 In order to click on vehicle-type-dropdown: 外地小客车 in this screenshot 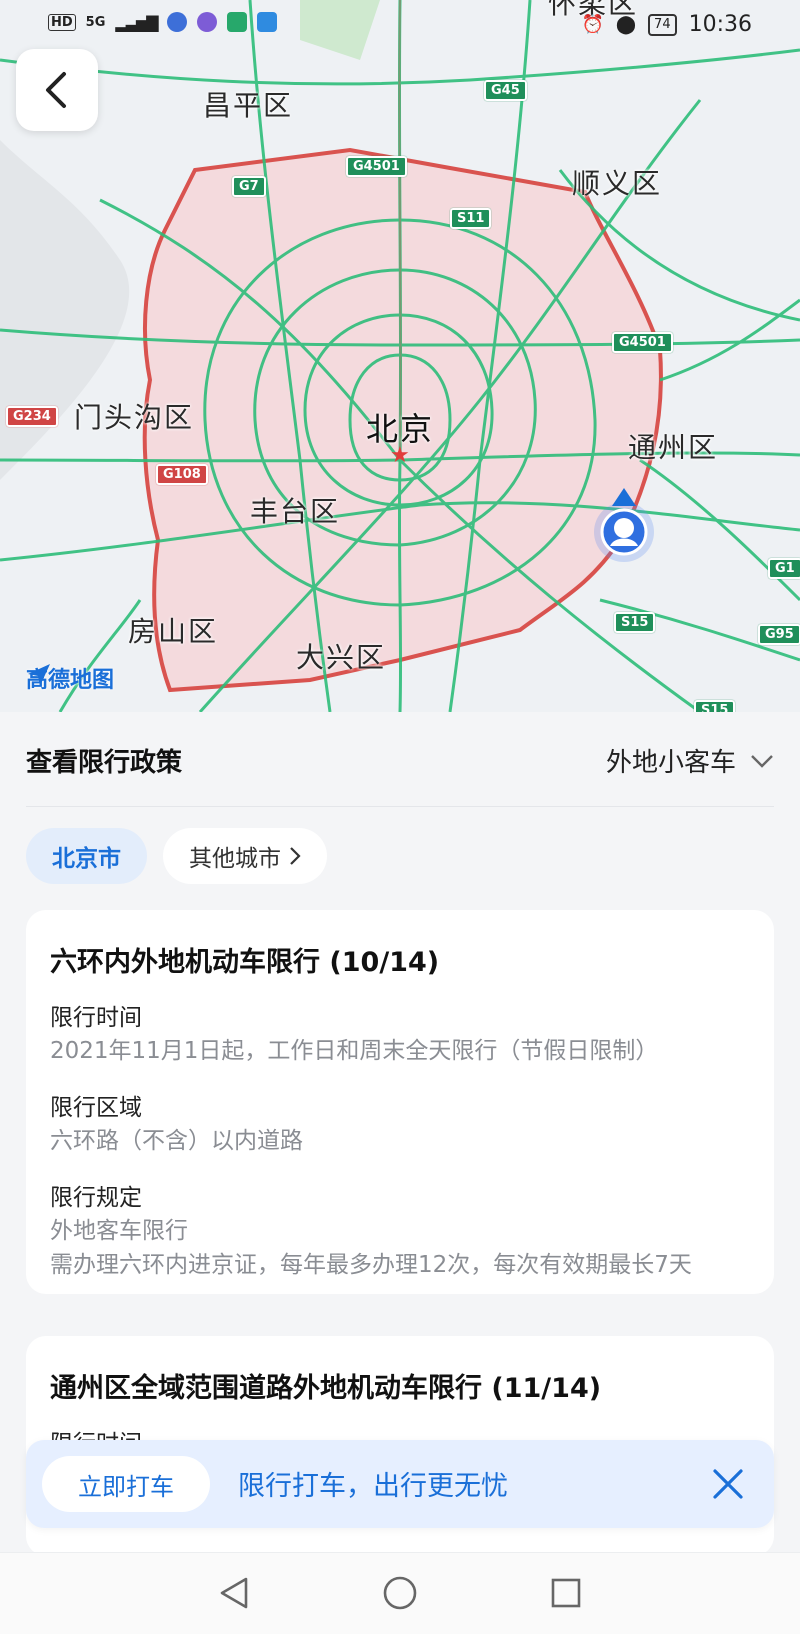, I will do `click(690, 760)`.